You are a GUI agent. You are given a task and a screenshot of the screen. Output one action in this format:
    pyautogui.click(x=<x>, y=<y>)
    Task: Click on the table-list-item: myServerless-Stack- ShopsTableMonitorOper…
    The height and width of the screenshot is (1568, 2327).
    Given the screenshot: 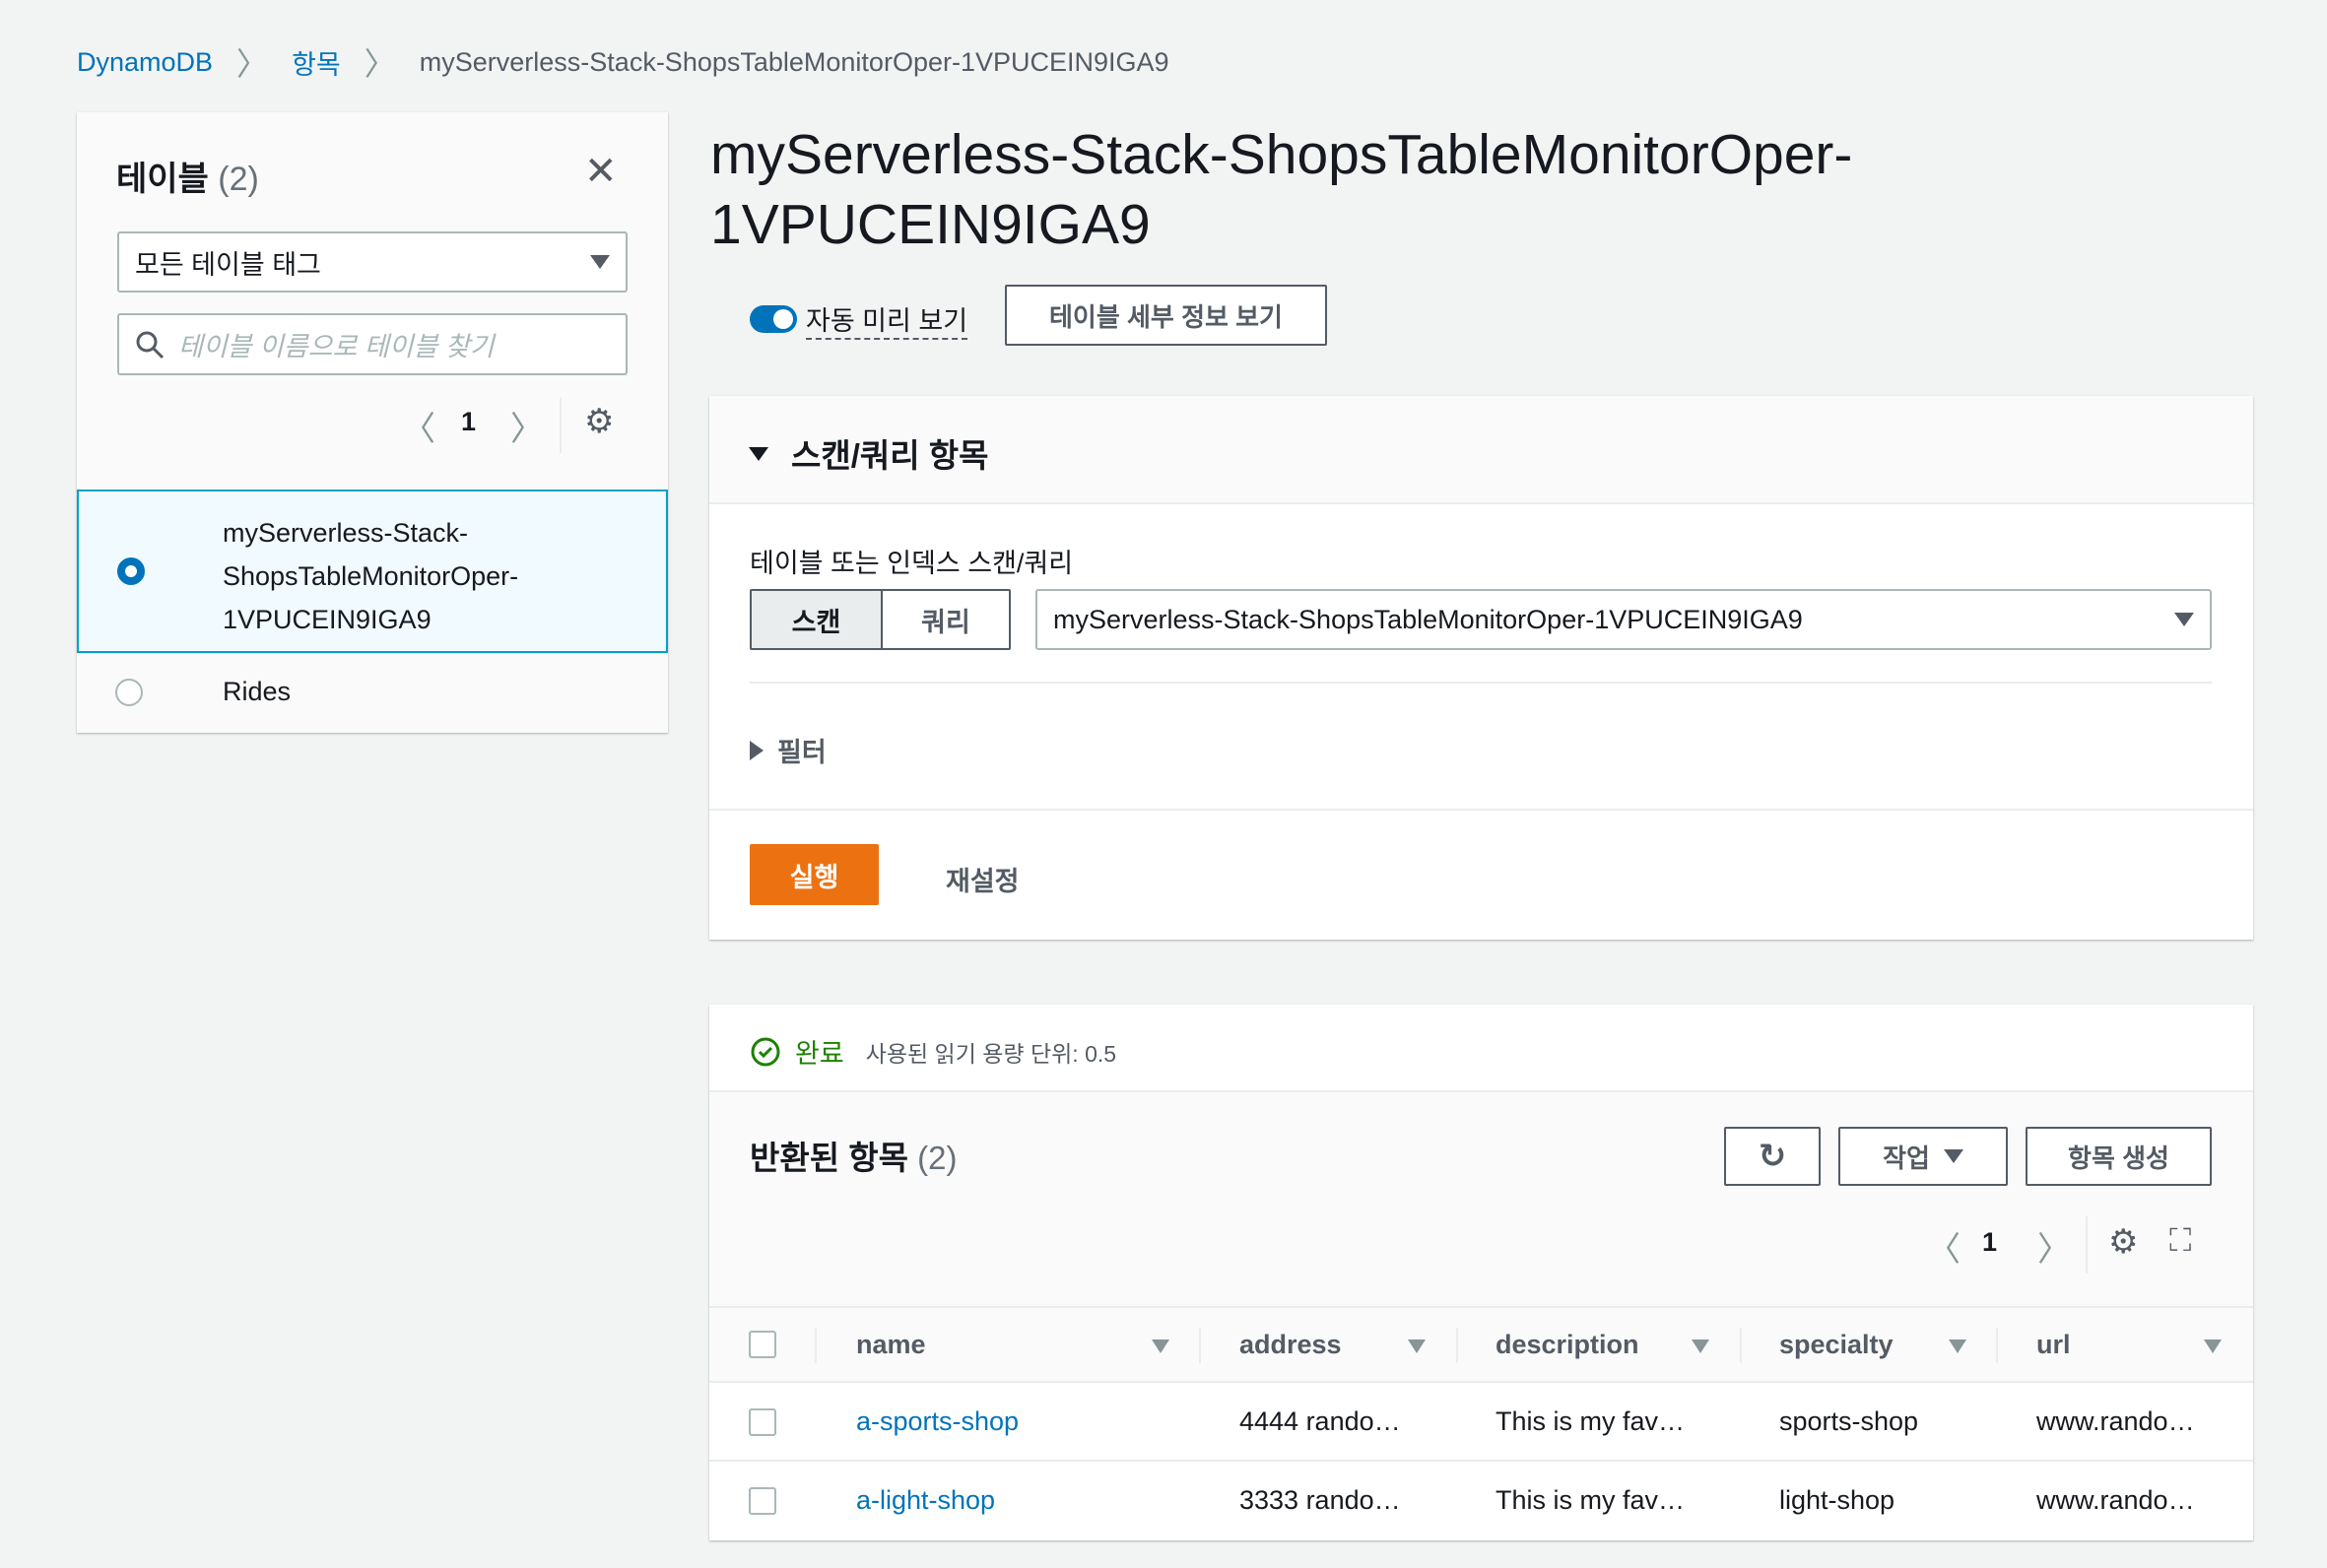 What is the action you would take?
    pyautogui.click(x=372, y=572)
    